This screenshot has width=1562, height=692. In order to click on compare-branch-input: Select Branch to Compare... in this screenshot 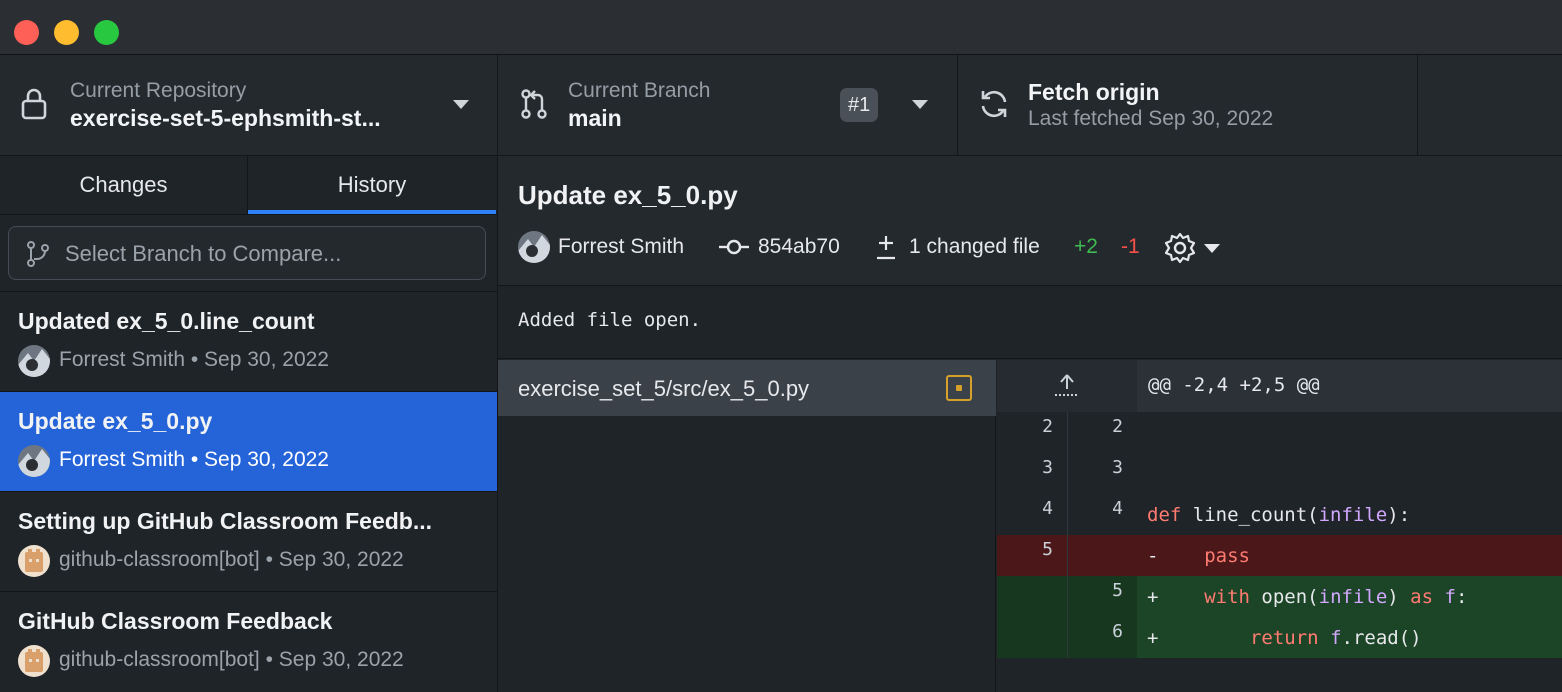, I will do `click(247, 253)`.